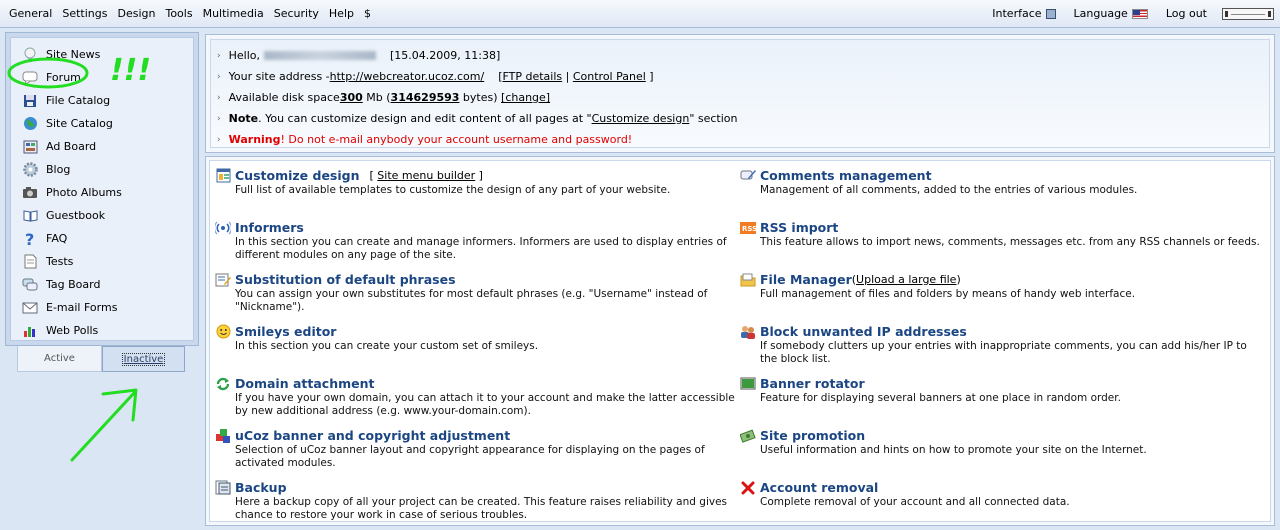 The width and height of the screenshot is (1280, 530). I want to click on bar-chart-icon, so click(30, 331).